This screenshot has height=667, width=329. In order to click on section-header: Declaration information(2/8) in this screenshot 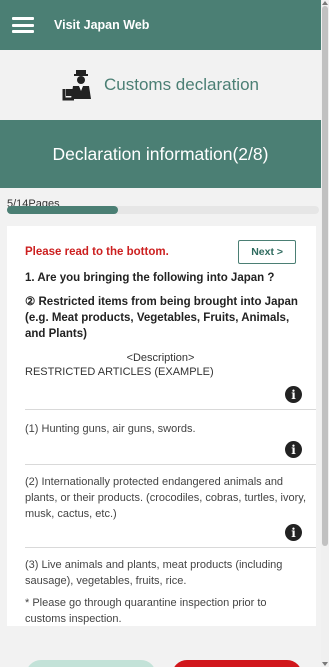, I will do `click(160, 154)`.